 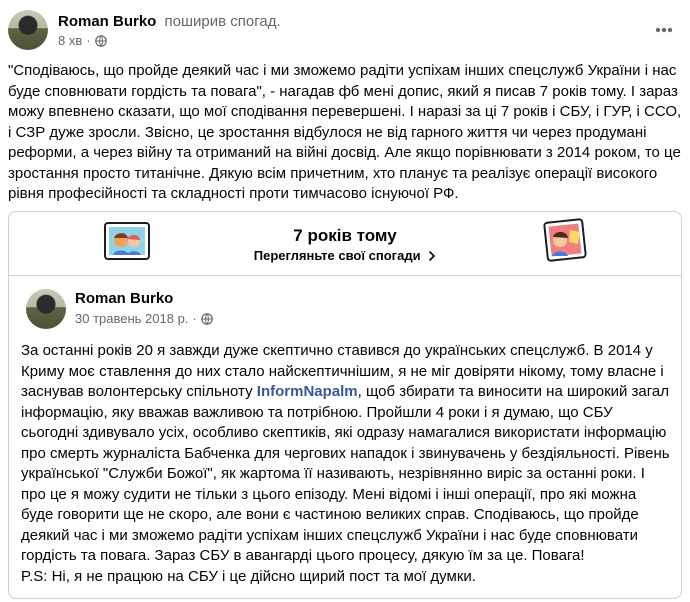 I want to click on informnapalm-tag-link: InformNapalm, so click(x=307, y=391).